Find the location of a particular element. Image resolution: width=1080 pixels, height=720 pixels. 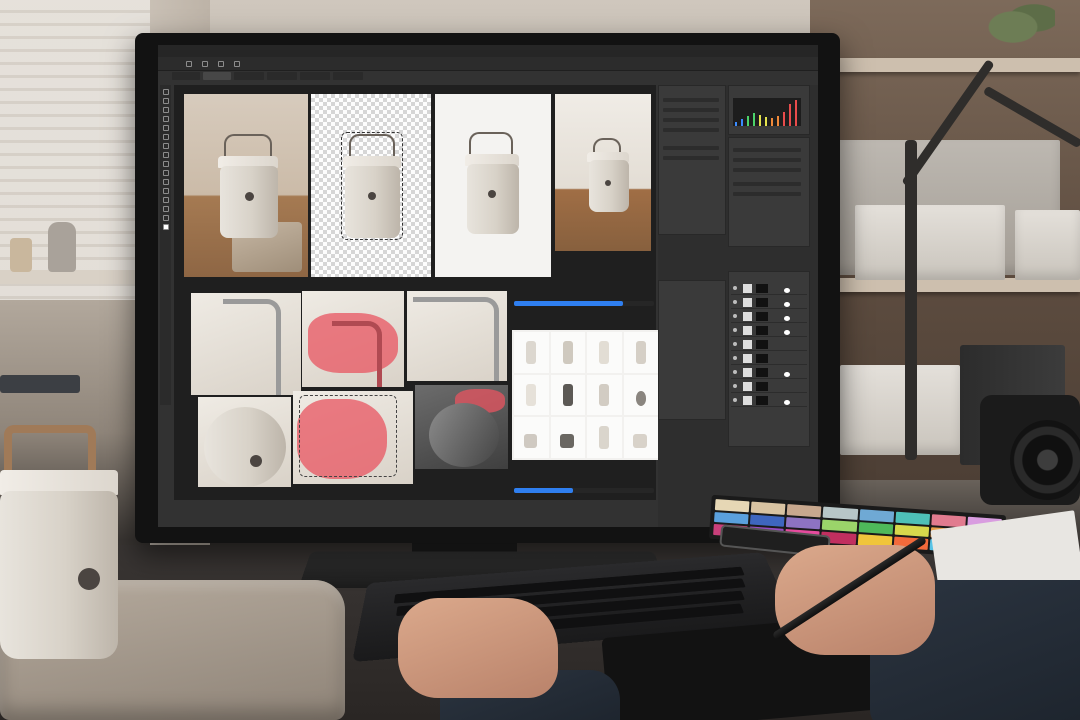

photo-kitchen is located at coordinates (603, 172).